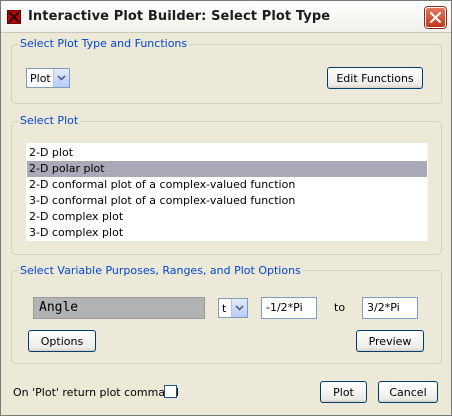 Image resolution: width=452 pixels, height=416 pixels. What do you see at coordinates (49, 120) in the screenshot?
I see `select-plot-group-title: Select Plot` at bounding box center [49, 120].